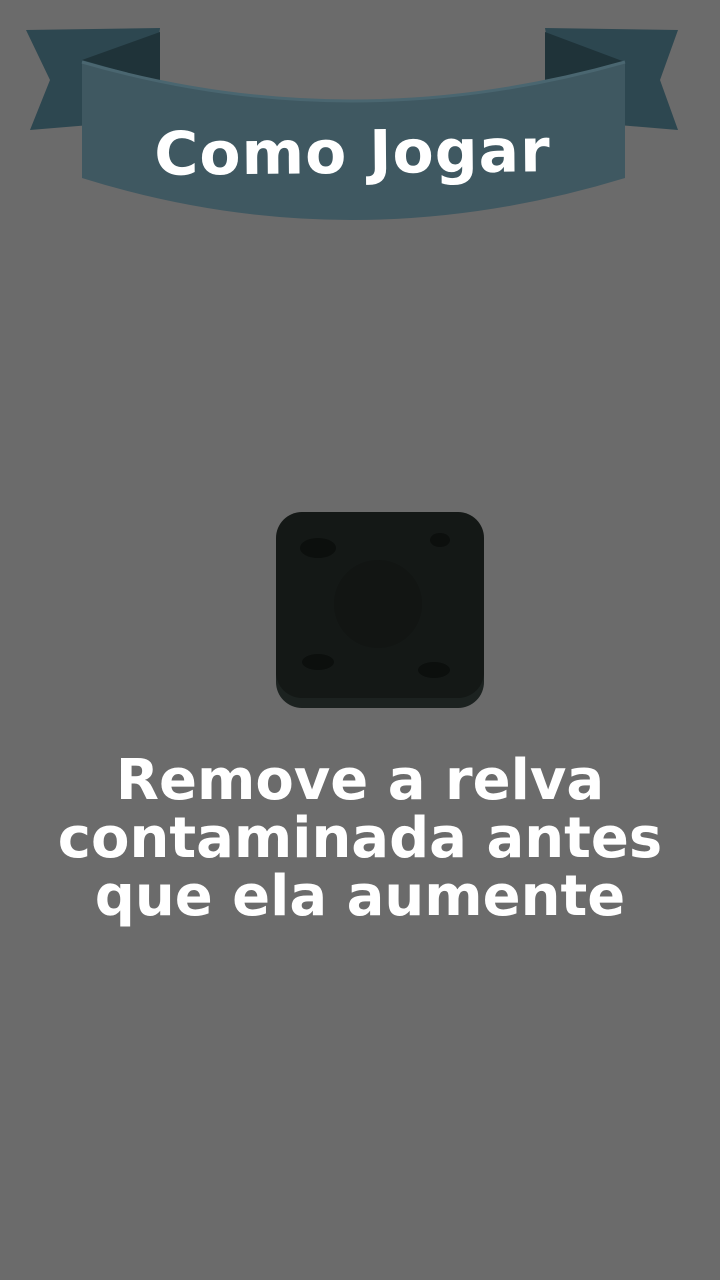 The image size is (720, 1280). What do you see at coordinates (352, 153) in the screenshot?
I see `page-title: Como Jogar` at bounding box center [352, 153].